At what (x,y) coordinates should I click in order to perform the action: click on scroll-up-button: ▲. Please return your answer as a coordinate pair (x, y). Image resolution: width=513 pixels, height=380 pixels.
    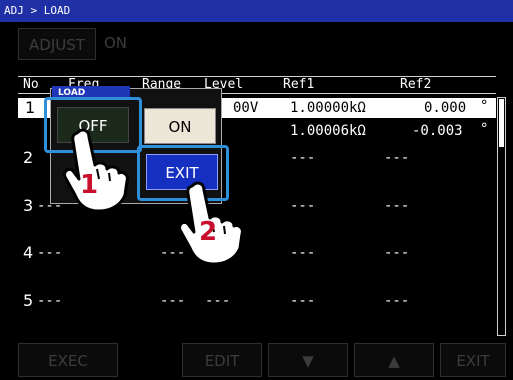
    Looking at the image, I should click on (394, 360).